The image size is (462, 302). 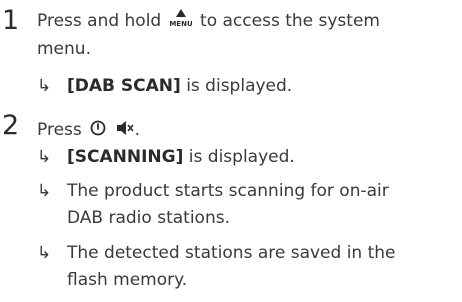 What do you see at coordinates (11, 125) in the screenshot?
I see `step-number: 2` at bounding box center [11, 125].